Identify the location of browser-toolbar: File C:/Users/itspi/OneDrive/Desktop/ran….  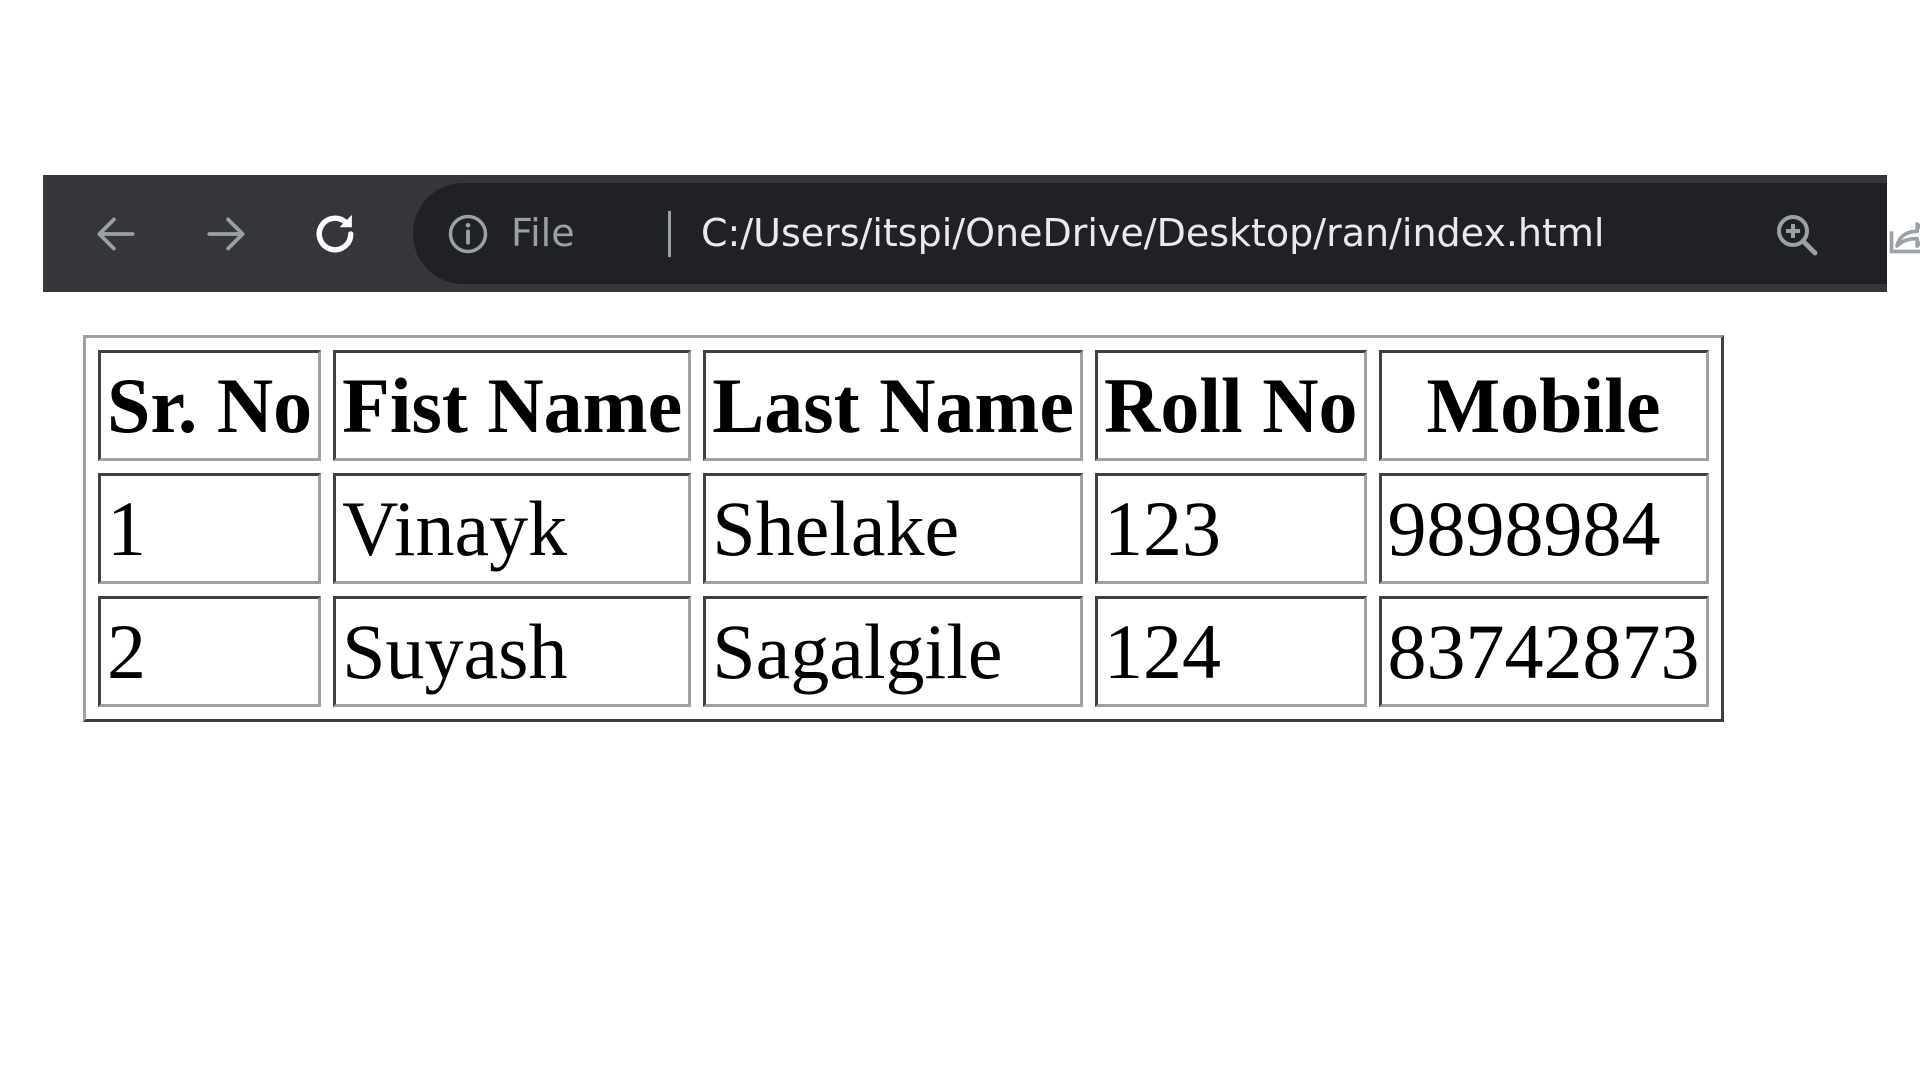
(981, 233).